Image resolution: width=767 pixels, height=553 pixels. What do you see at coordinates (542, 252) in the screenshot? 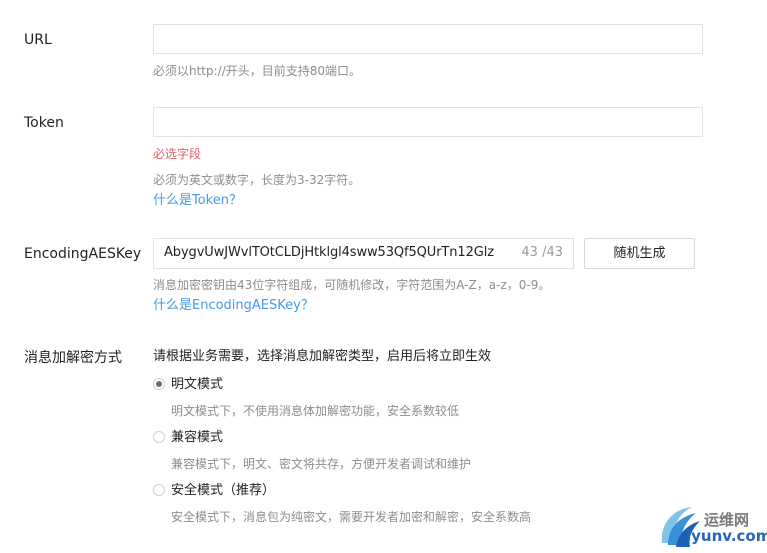
I see `aes-char-count: 43 /43` at bounding box center [542, 252].